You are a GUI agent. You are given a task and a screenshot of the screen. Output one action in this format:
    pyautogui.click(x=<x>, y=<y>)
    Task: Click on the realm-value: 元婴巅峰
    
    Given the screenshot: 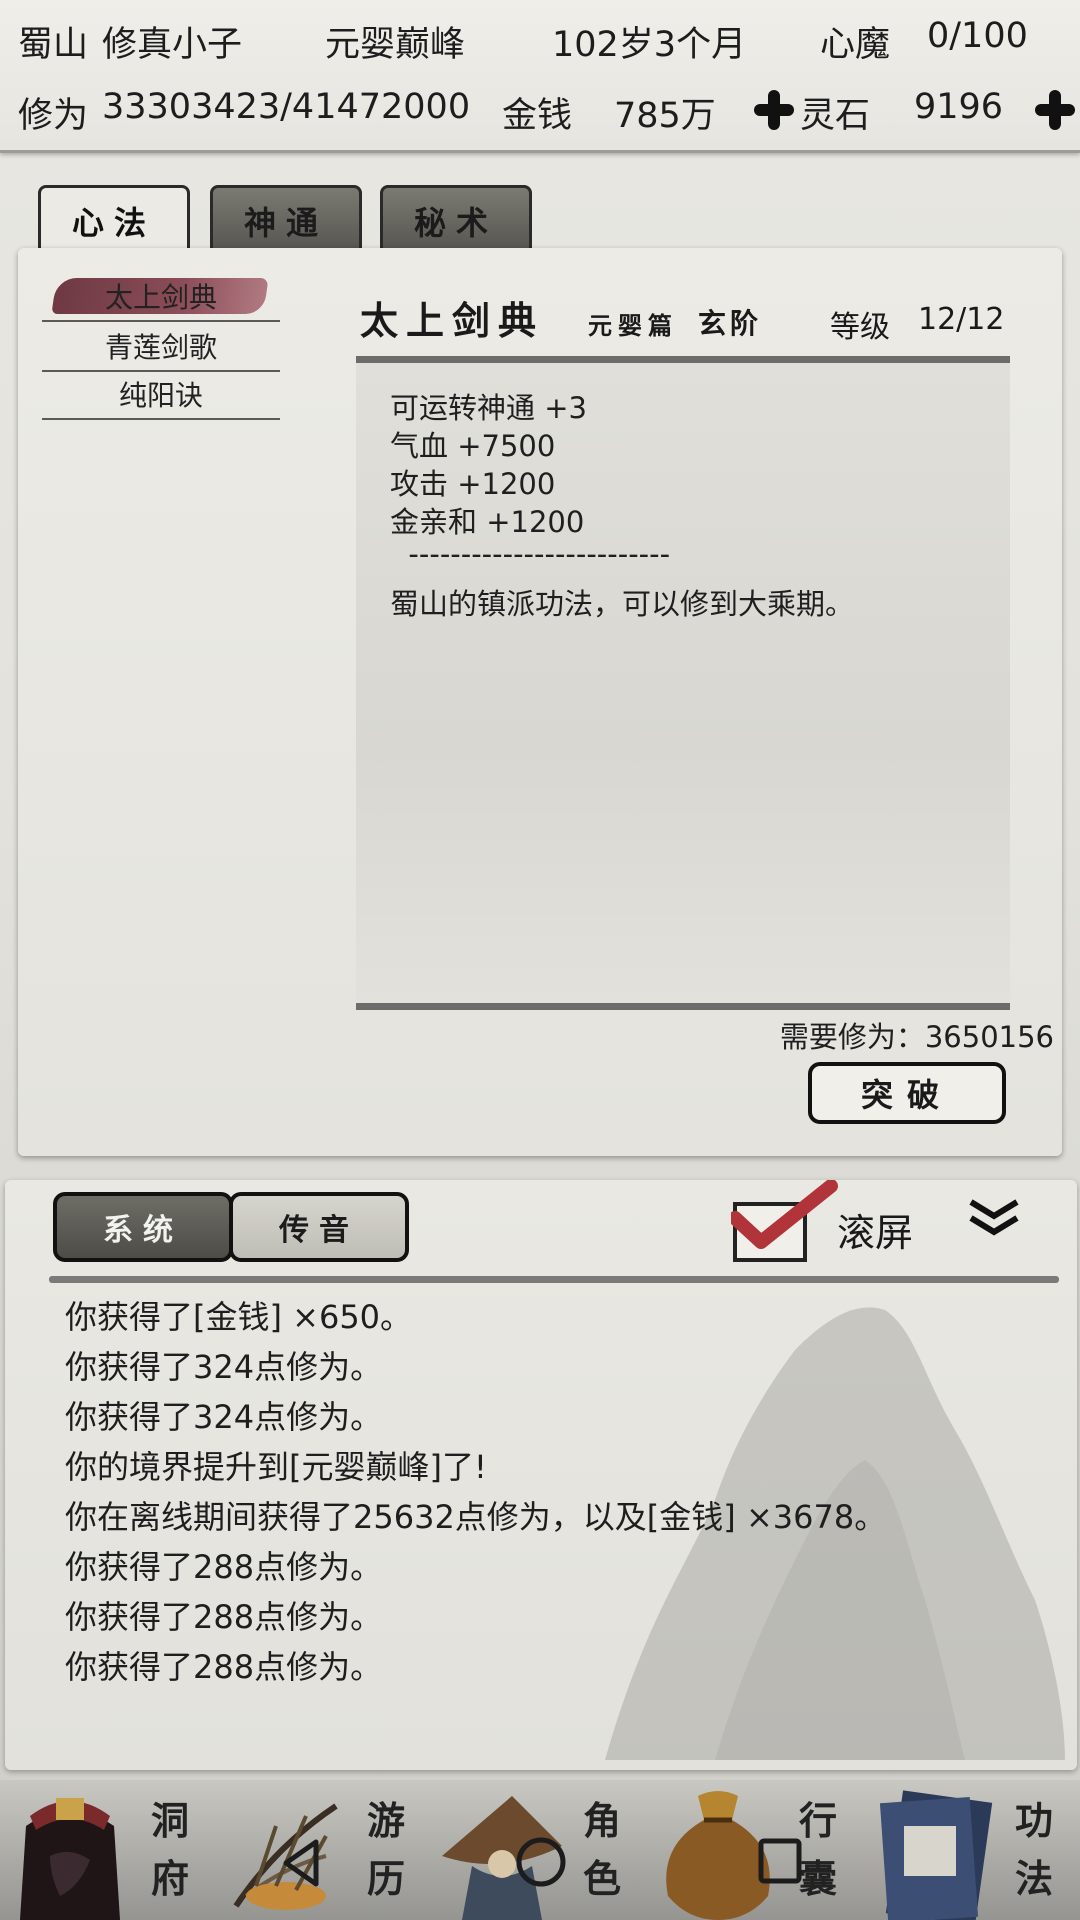 What is the action you would take?
    pyautogui.click(x=395, y=45)
    